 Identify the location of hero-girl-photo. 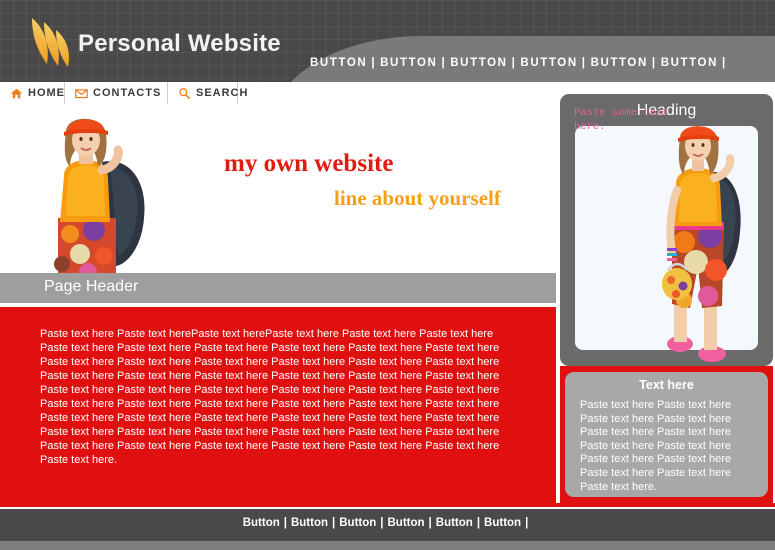
(96, 189).